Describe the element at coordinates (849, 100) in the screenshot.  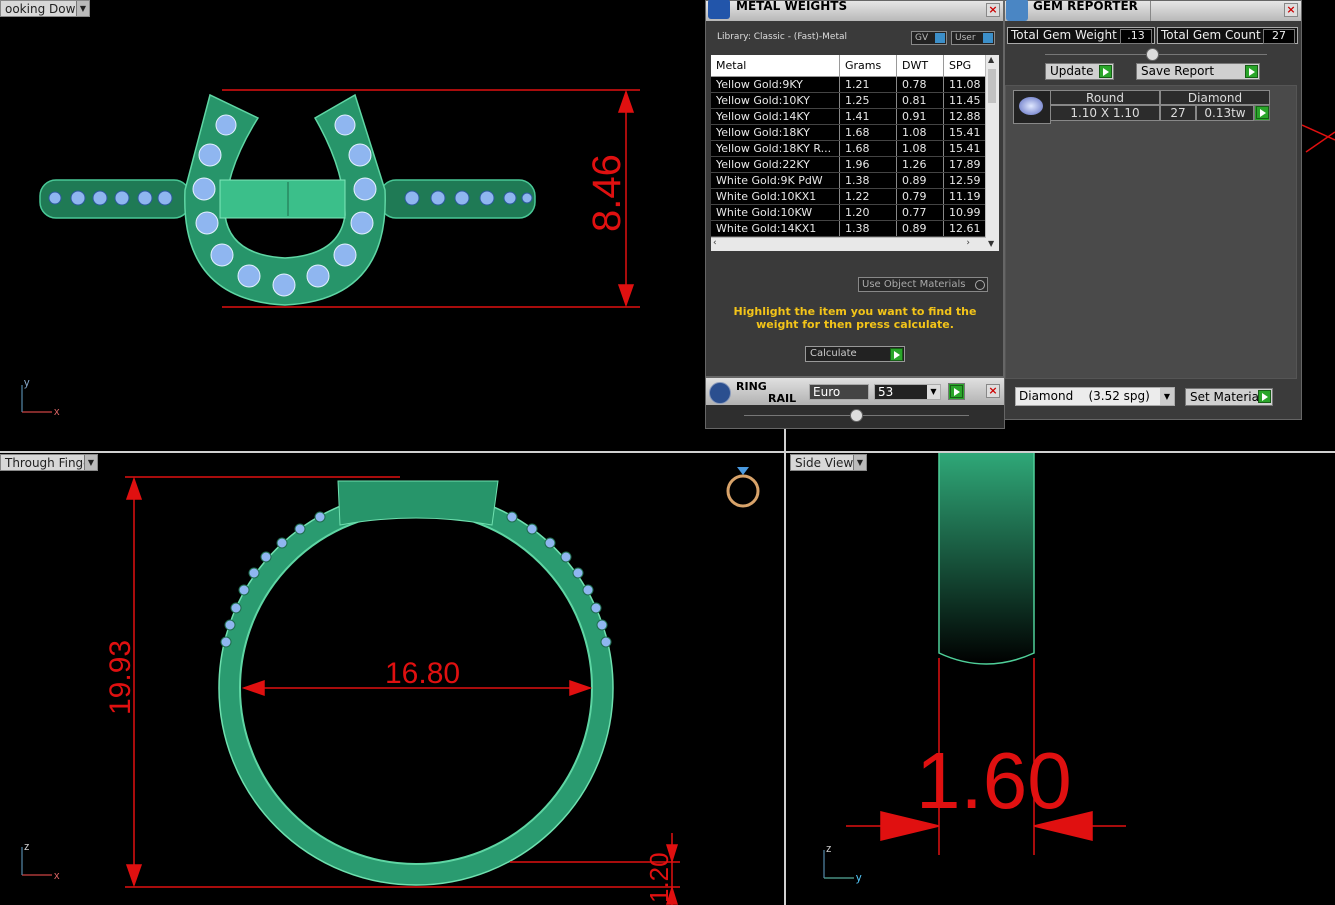
I see `table-row: Yellow Gold:10KY 1.25 0.81 11.45` at that location.